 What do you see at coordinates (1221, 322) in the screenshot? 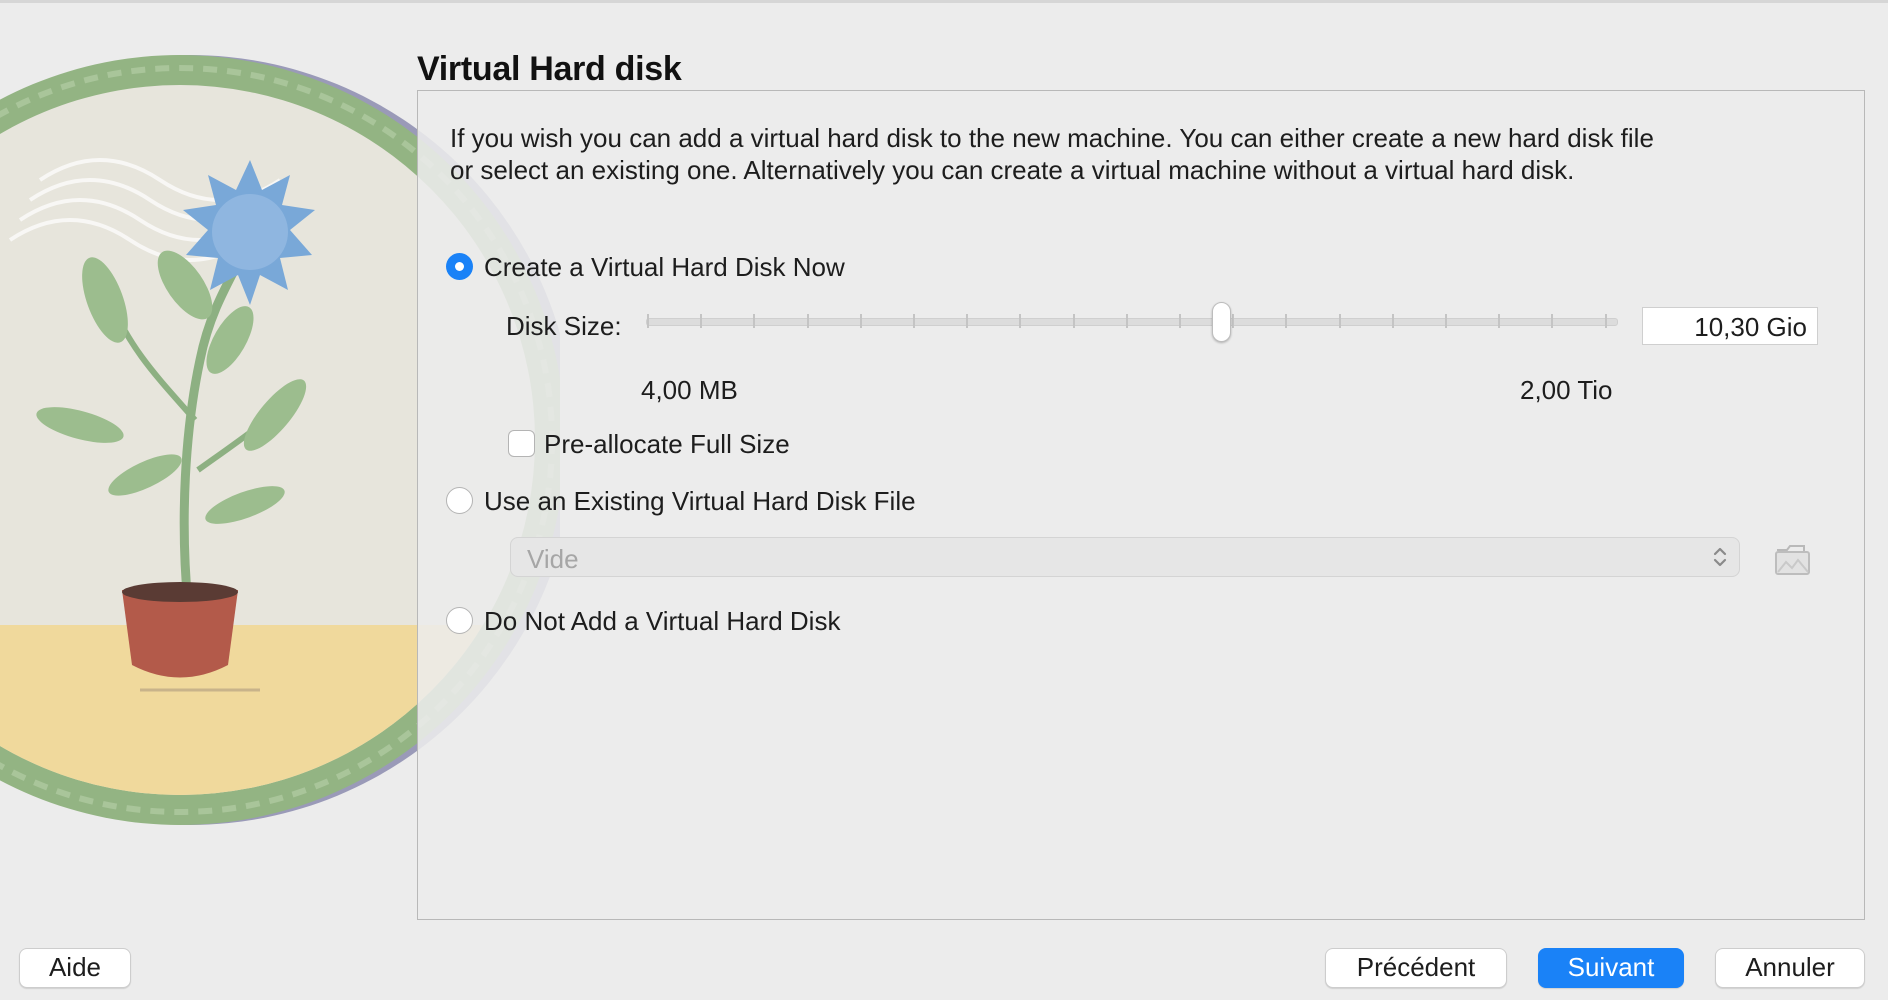
I see `disk-size-slider-thumb` at bounding box center [1221, 322].